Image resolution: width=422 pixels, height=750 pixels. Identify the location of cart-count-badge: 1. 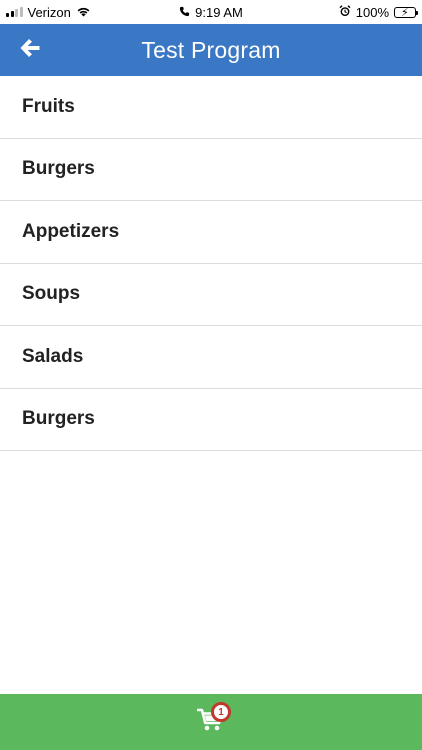
(221, 712).